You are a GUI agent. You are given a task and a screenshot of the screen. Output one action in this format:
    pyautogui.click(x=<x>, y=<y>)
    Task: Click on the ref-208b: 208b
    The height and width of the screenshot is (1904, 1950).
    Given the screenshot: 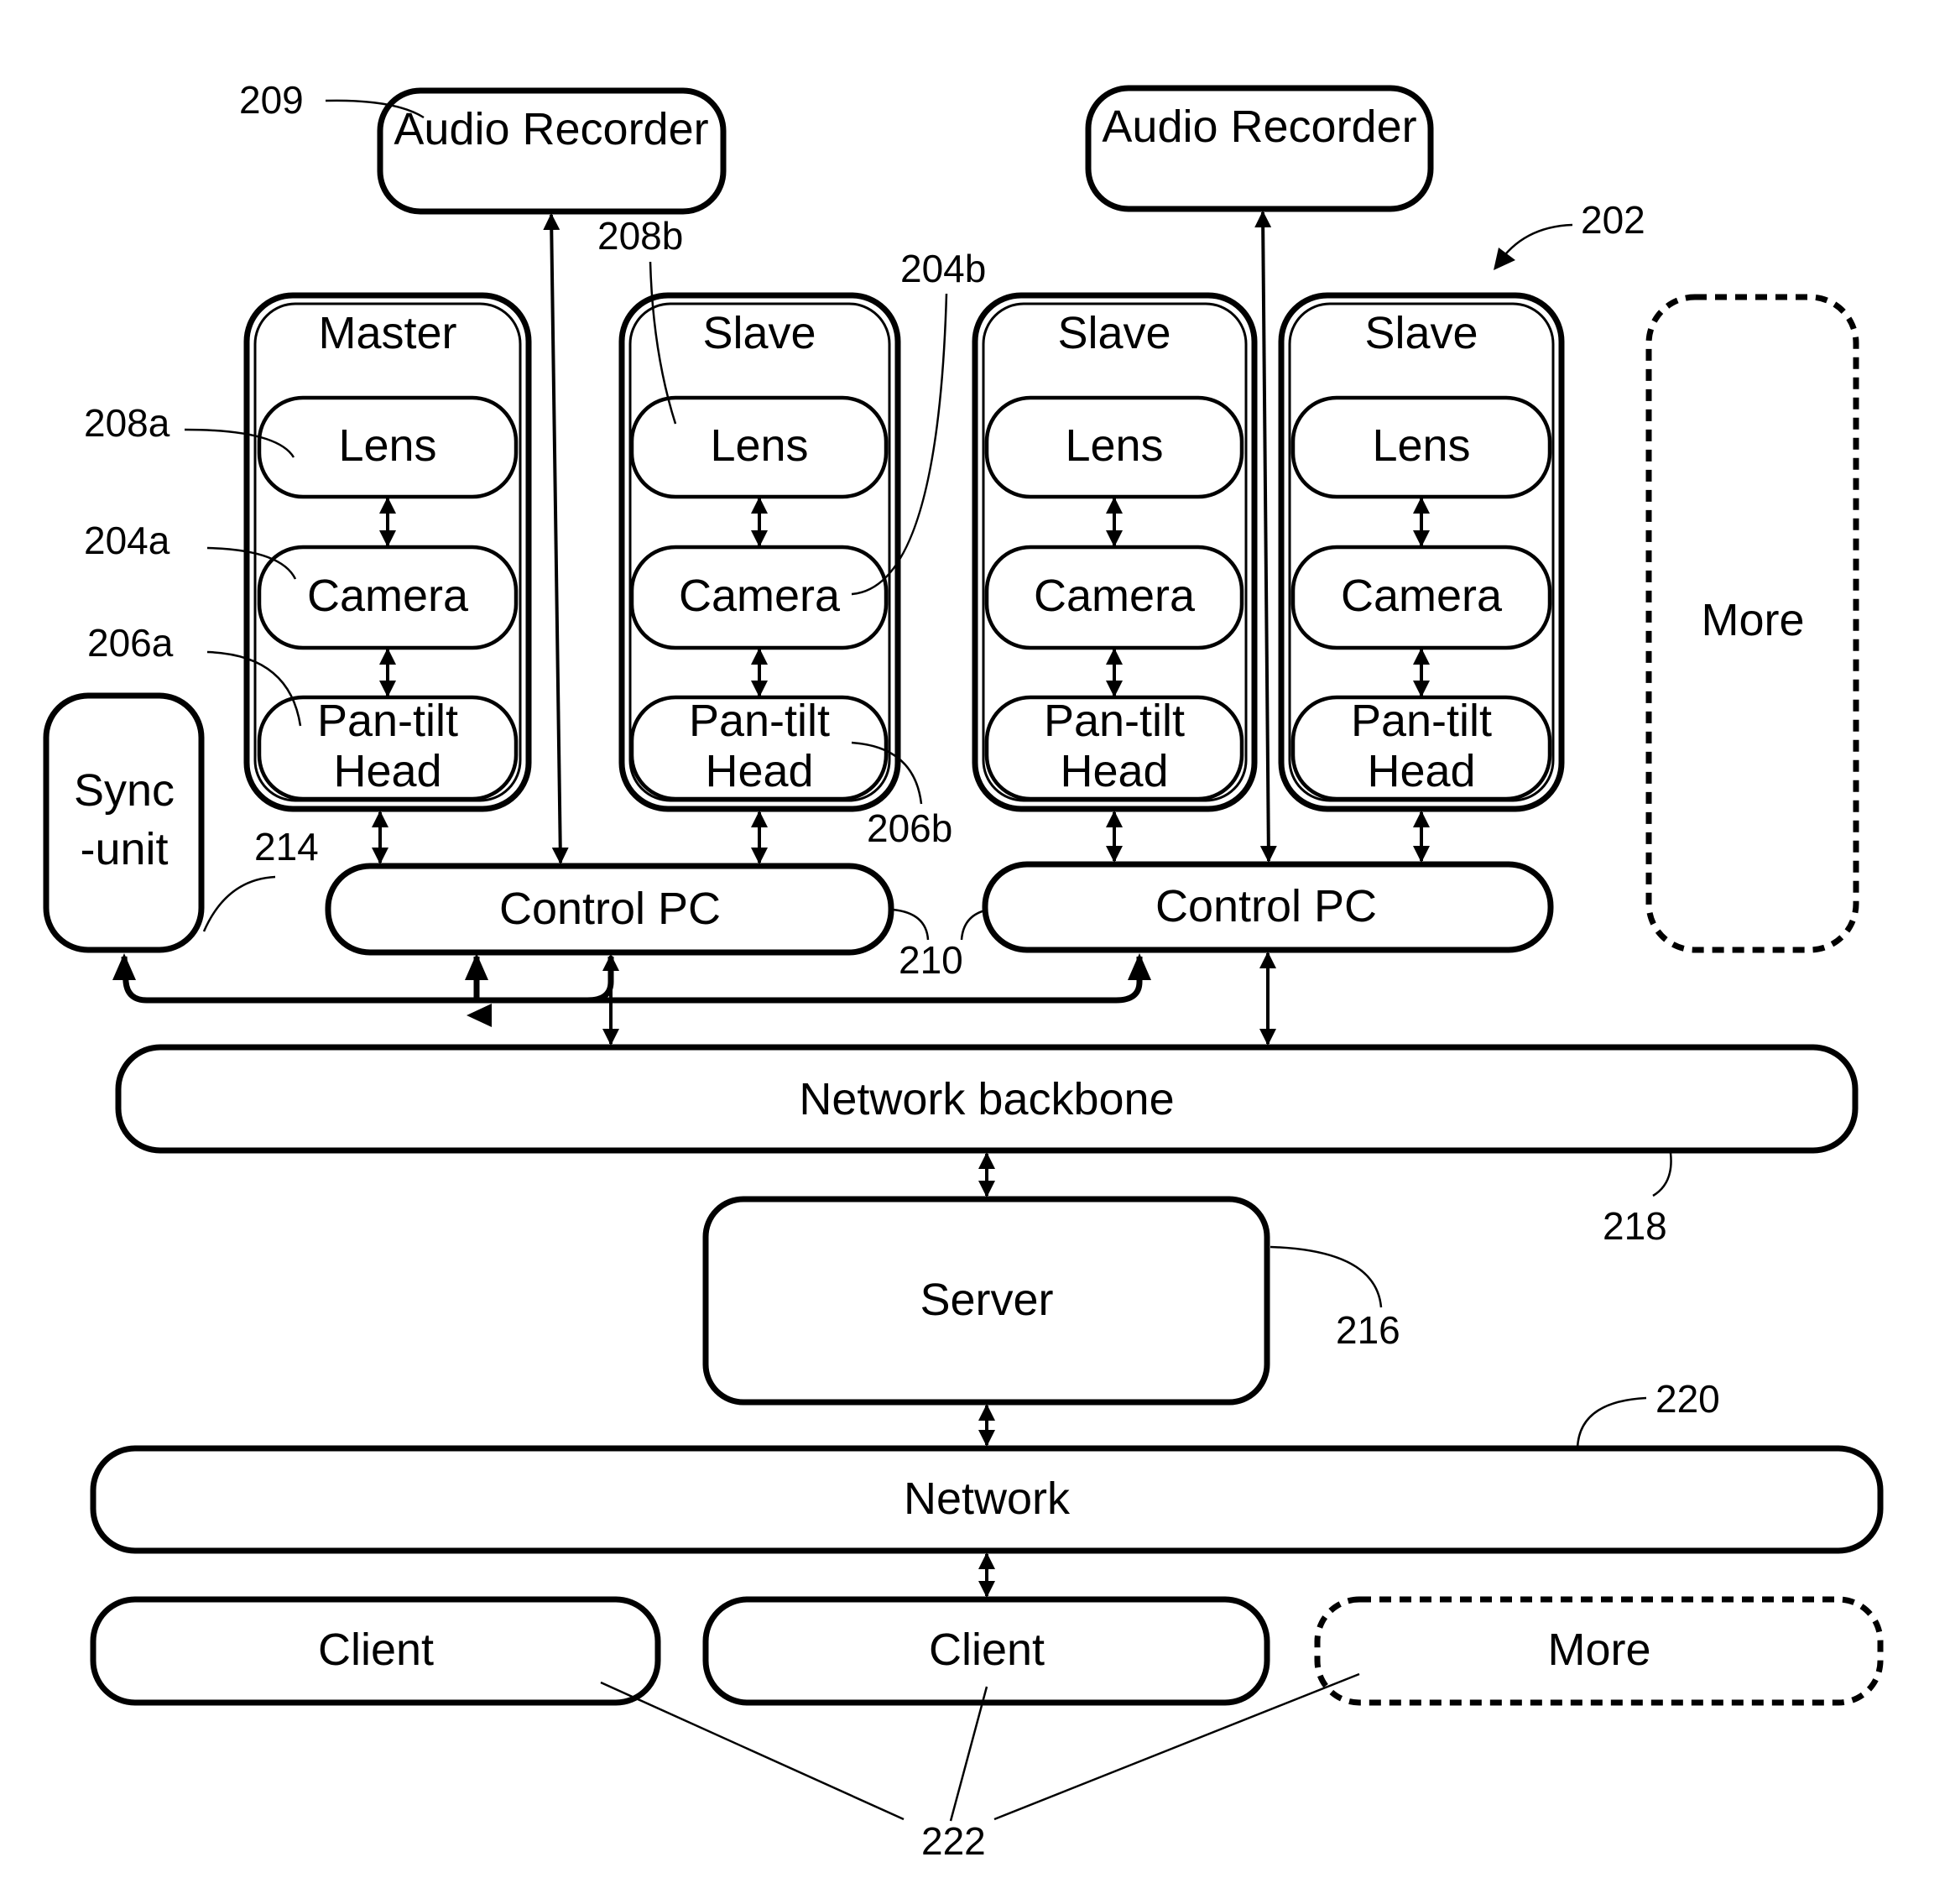 What is the action you would take?
    pyautogui.click(x=640, y=236)
    